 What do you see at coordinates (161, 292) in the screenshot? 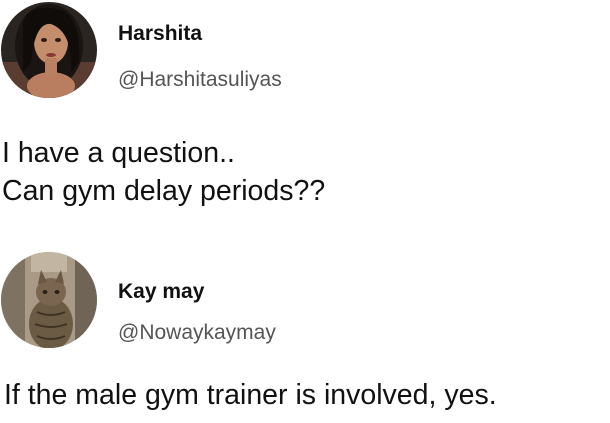
I see `display-name: Kay may` at bounding box center [161, 292].